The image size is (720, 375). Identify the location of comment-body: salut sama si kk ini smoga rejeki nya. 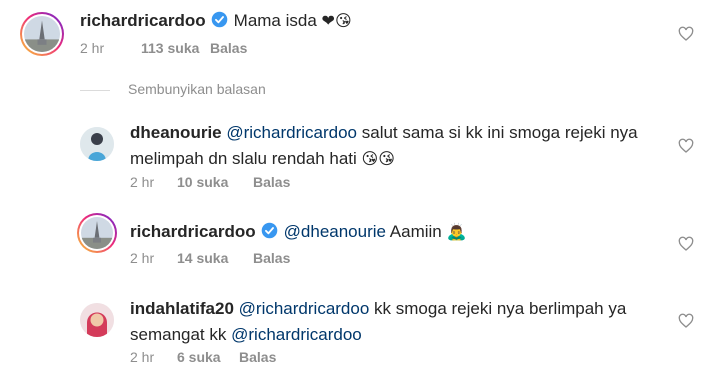
(499, 132).